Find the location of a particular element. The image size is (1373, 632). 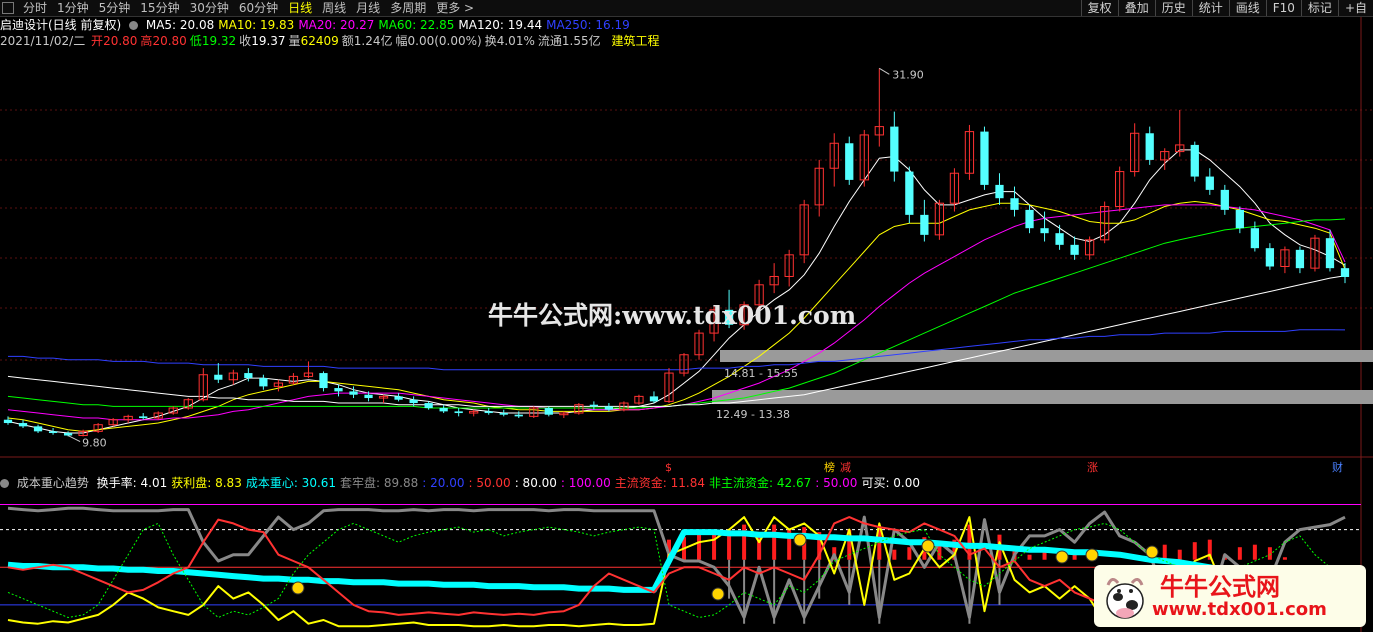

event-label-4: 财 is located at coordinates (1337, 467).